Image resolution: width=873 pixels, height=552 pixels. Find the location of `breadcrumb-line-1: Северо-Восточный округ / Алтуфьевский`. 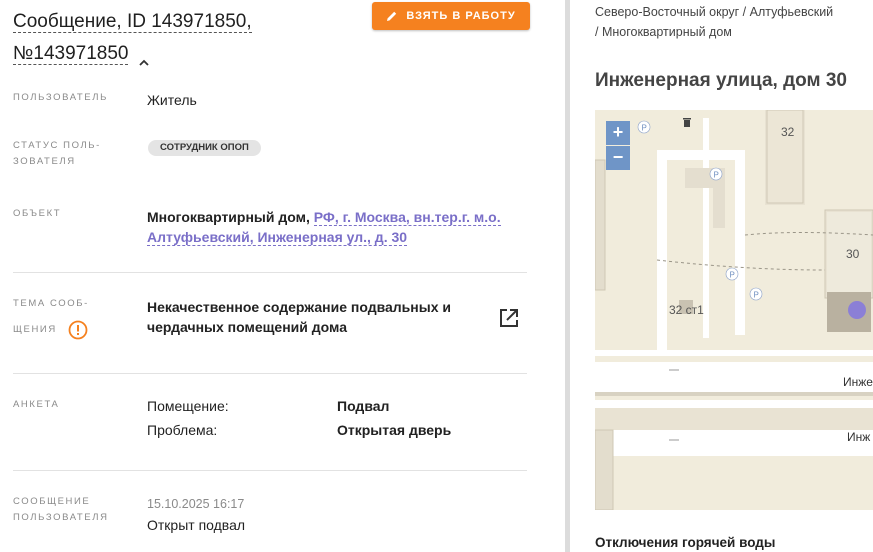

breadcrumb-line-1: Северо-Восточный округ / Алтуфьевский is located at coordinates (732, 12).